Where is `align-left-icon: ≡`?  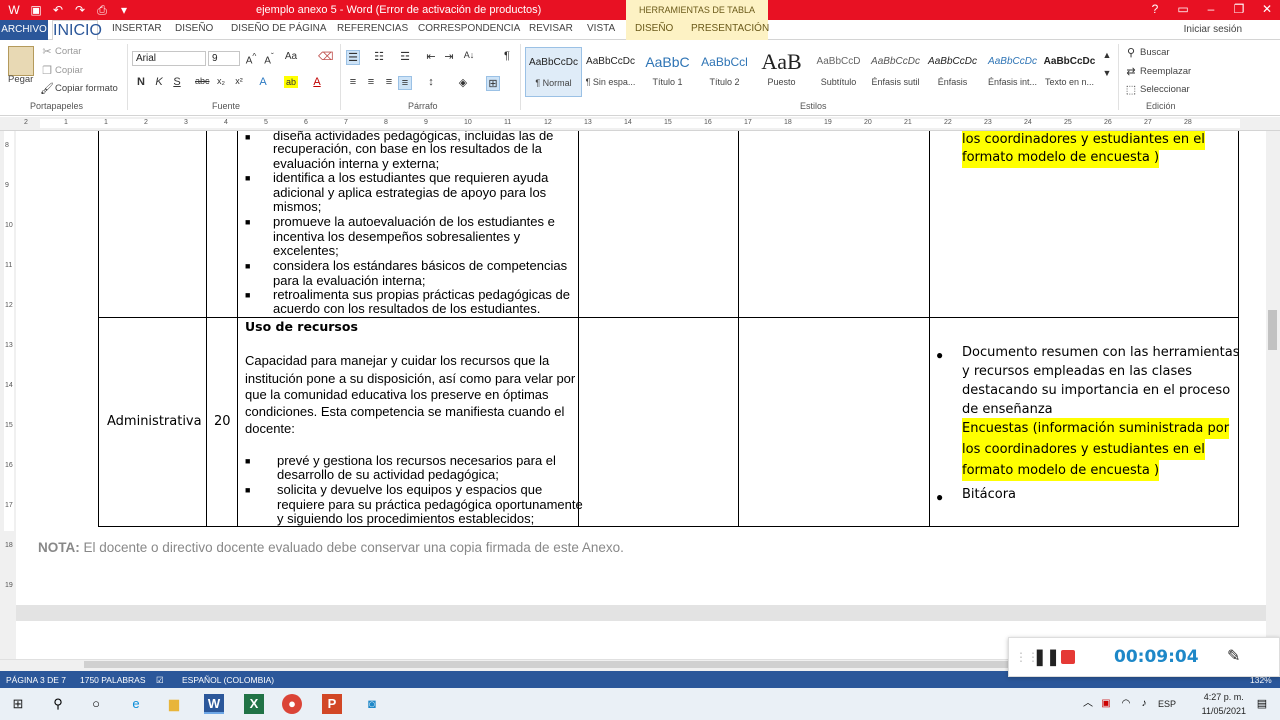 align-left-icon: ≡ is located at coordinates (353, 82).